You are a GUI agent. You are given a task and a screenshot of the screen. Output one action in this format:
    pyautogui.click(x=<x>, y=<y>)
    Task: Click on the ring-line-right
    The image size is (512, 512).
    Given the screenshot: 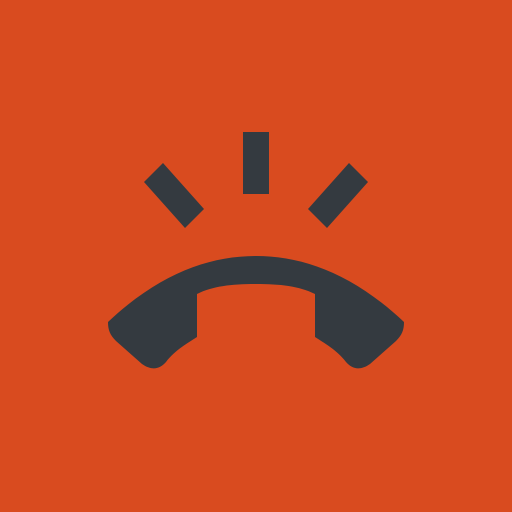 What is the action you would take?
    pyautogui.click(x=338, y=195)
    